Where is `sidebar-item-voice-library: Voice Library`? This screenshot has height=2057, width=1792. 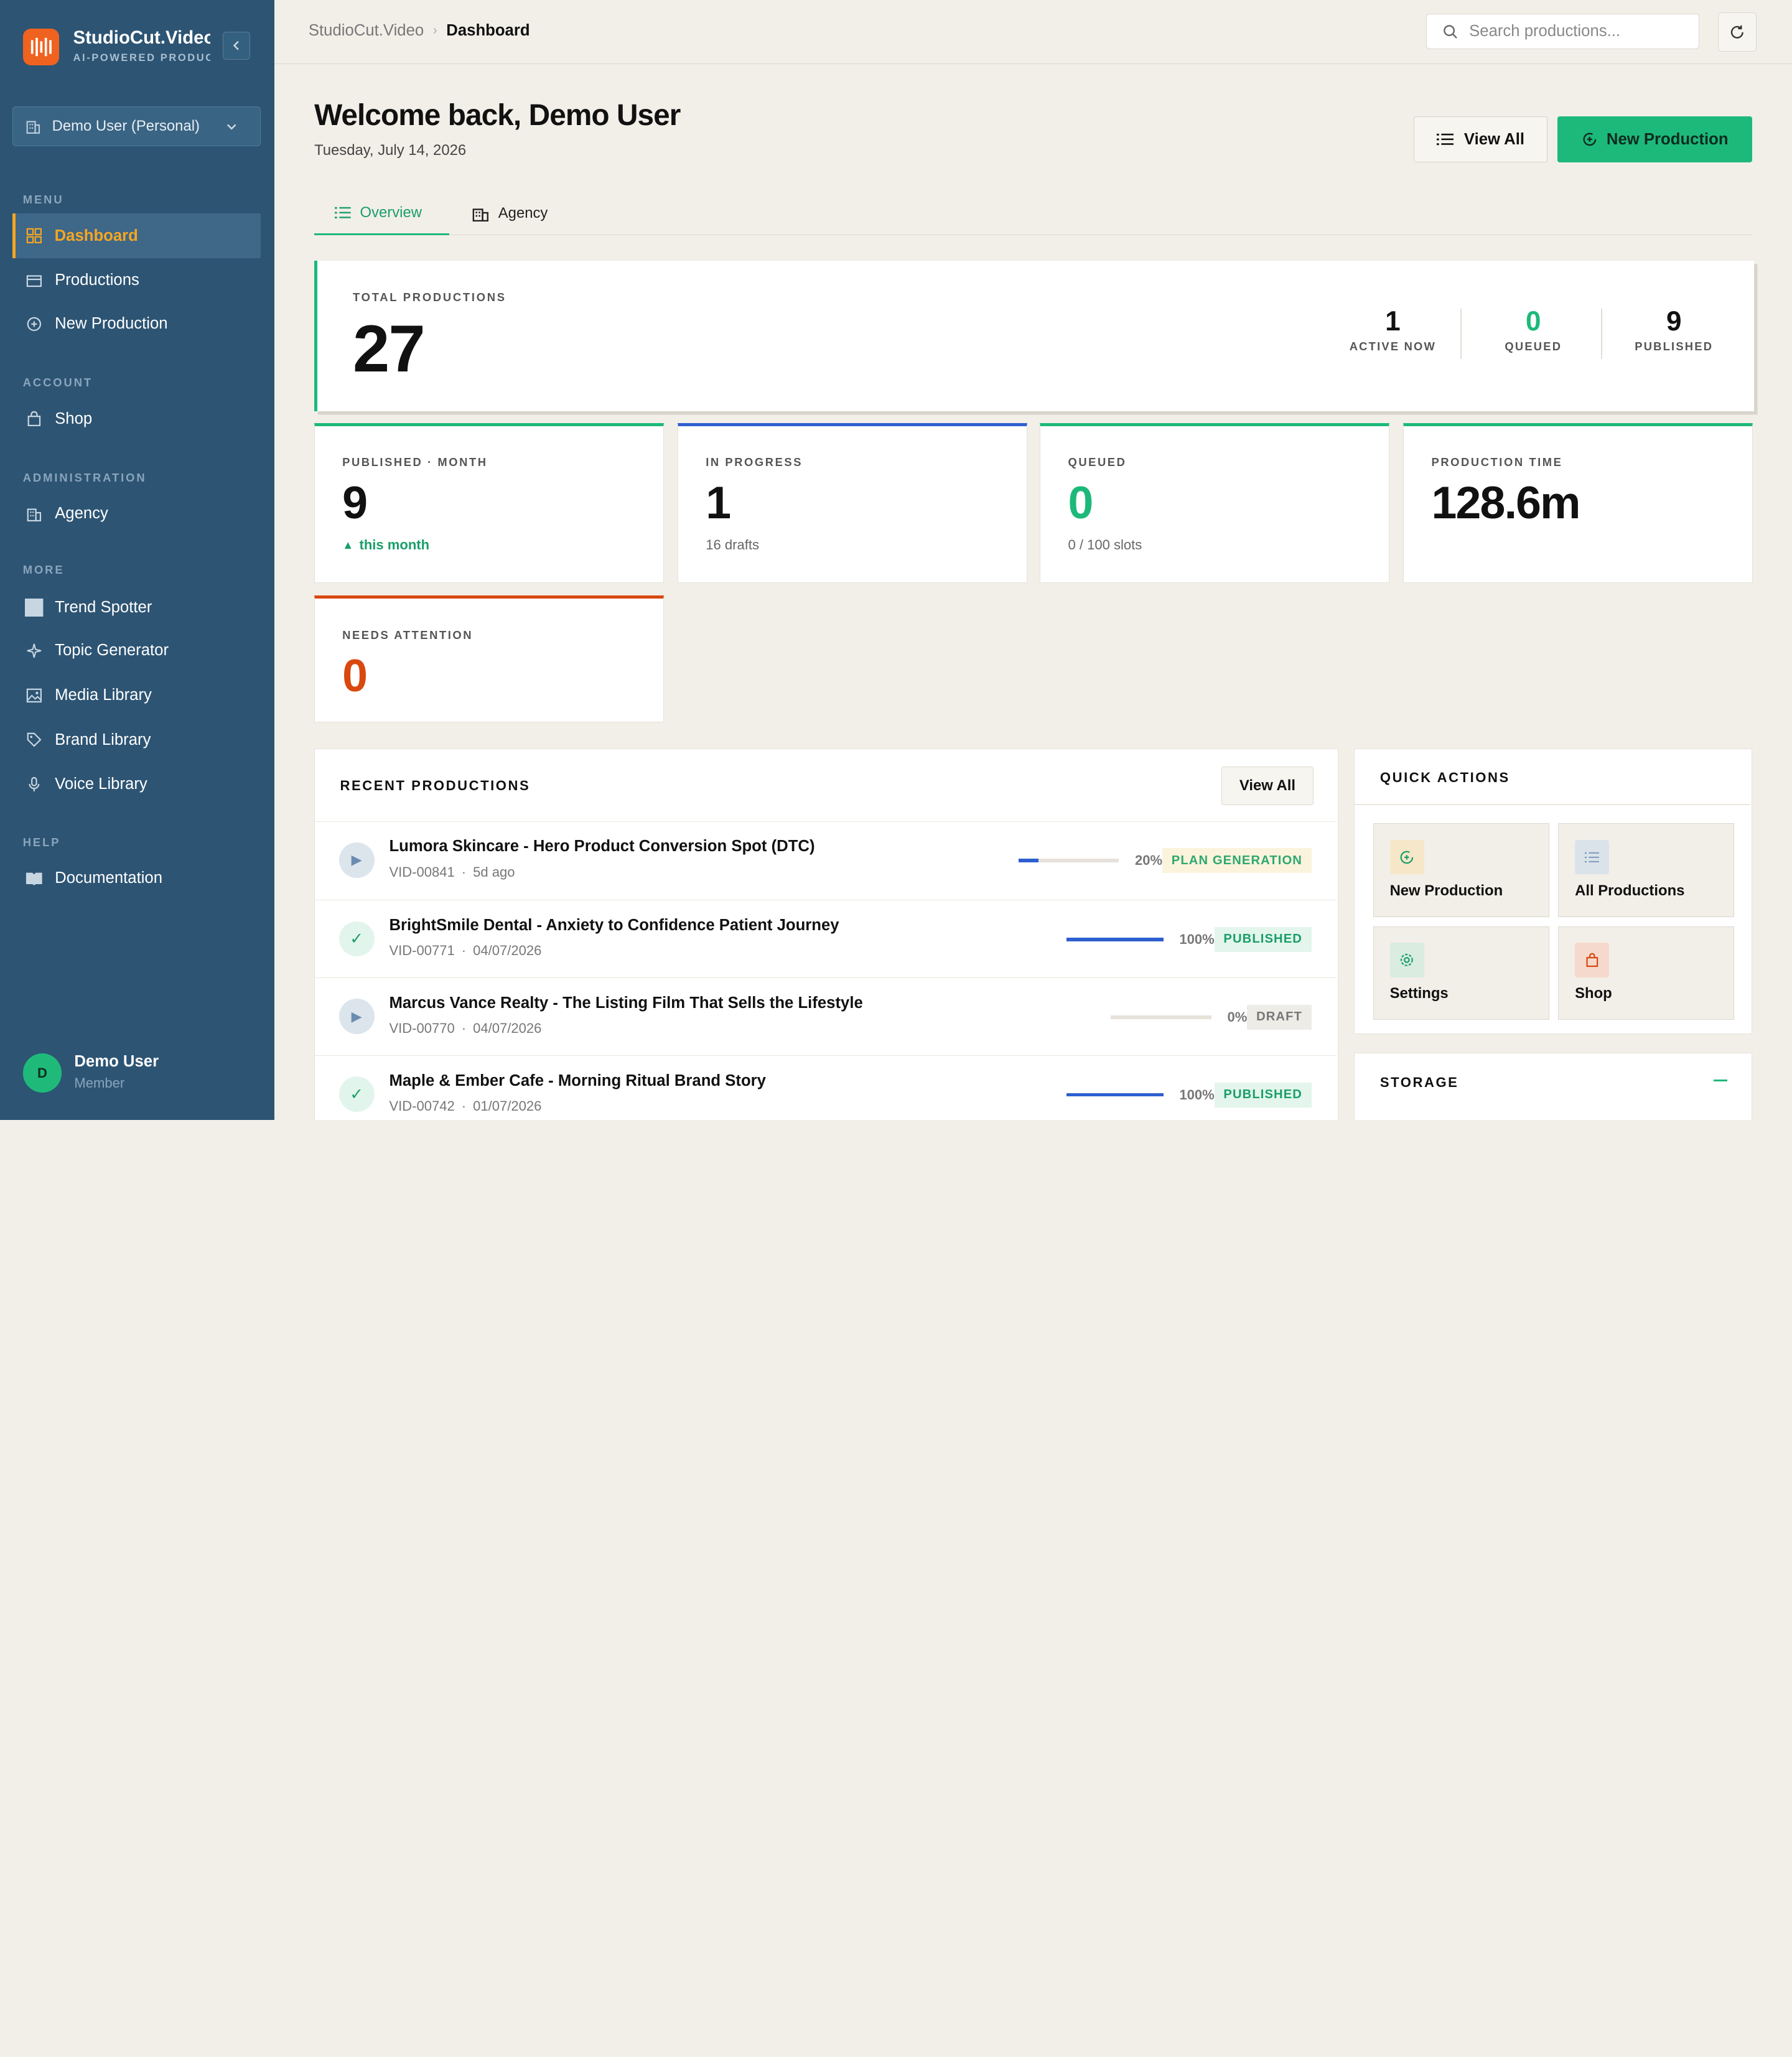
sidebar-item-voice-library: Voice Library is located at coordinates (136, 784).